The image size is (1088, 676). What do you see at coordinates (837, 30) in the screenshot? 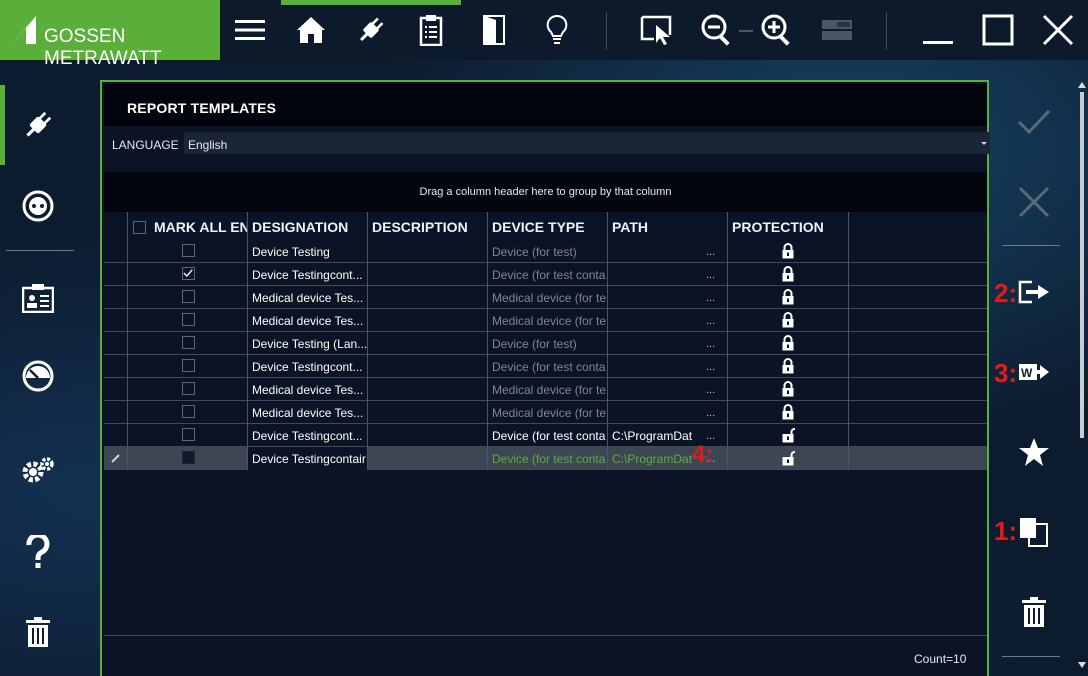
I see `layout-button` at bounding box center [837, 30].